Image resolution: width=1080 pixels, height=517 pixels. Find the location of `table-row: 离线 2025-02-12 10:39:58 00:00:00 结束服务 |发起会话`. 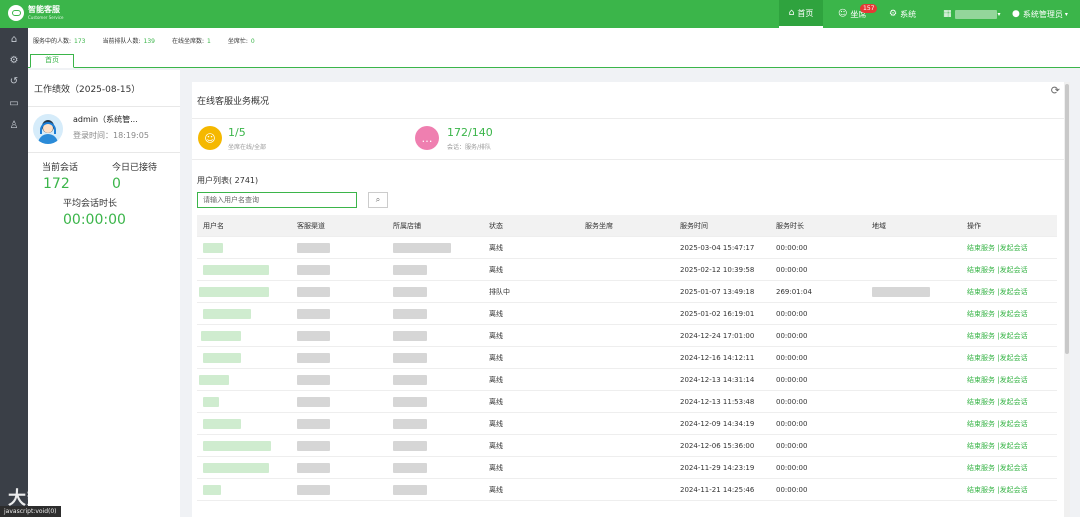

table-row: 离线 2025-02-12 10:39:58 00:00:00 结束服务 |发起会话 is located at coordinates (627, 270).